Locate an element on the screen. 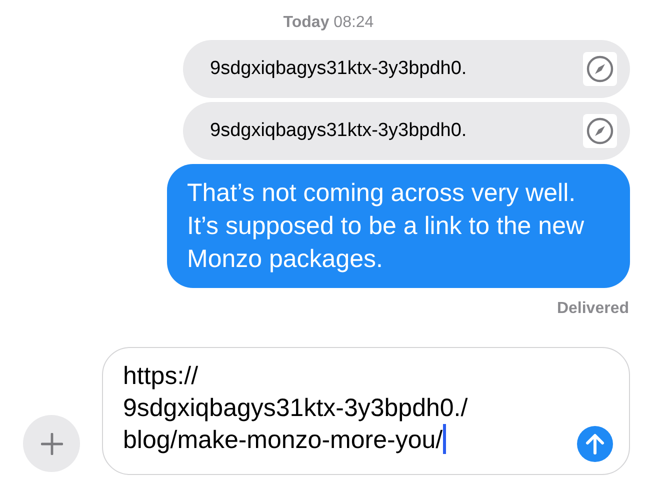 Image resolution: width=657 pixels, height=500 pixels. plus-icon is located at coordinates (51, 443).